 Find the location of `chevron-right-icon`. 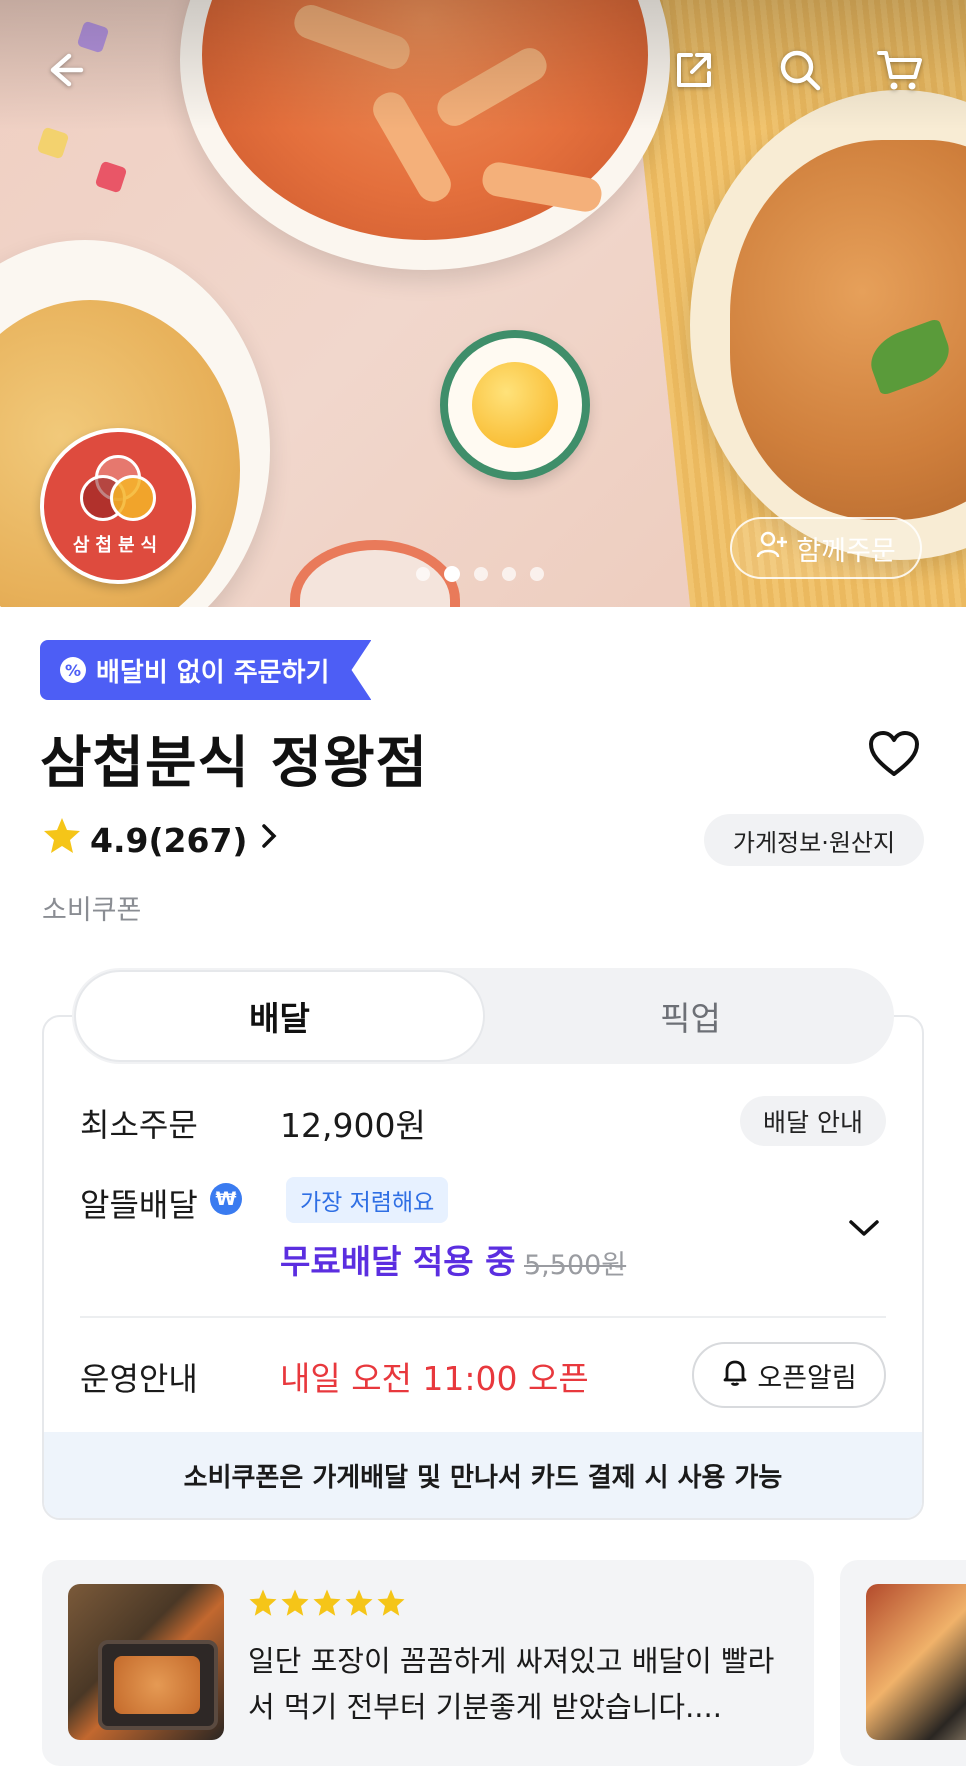

chevron-right-icon is located at coordinates (269, 840).